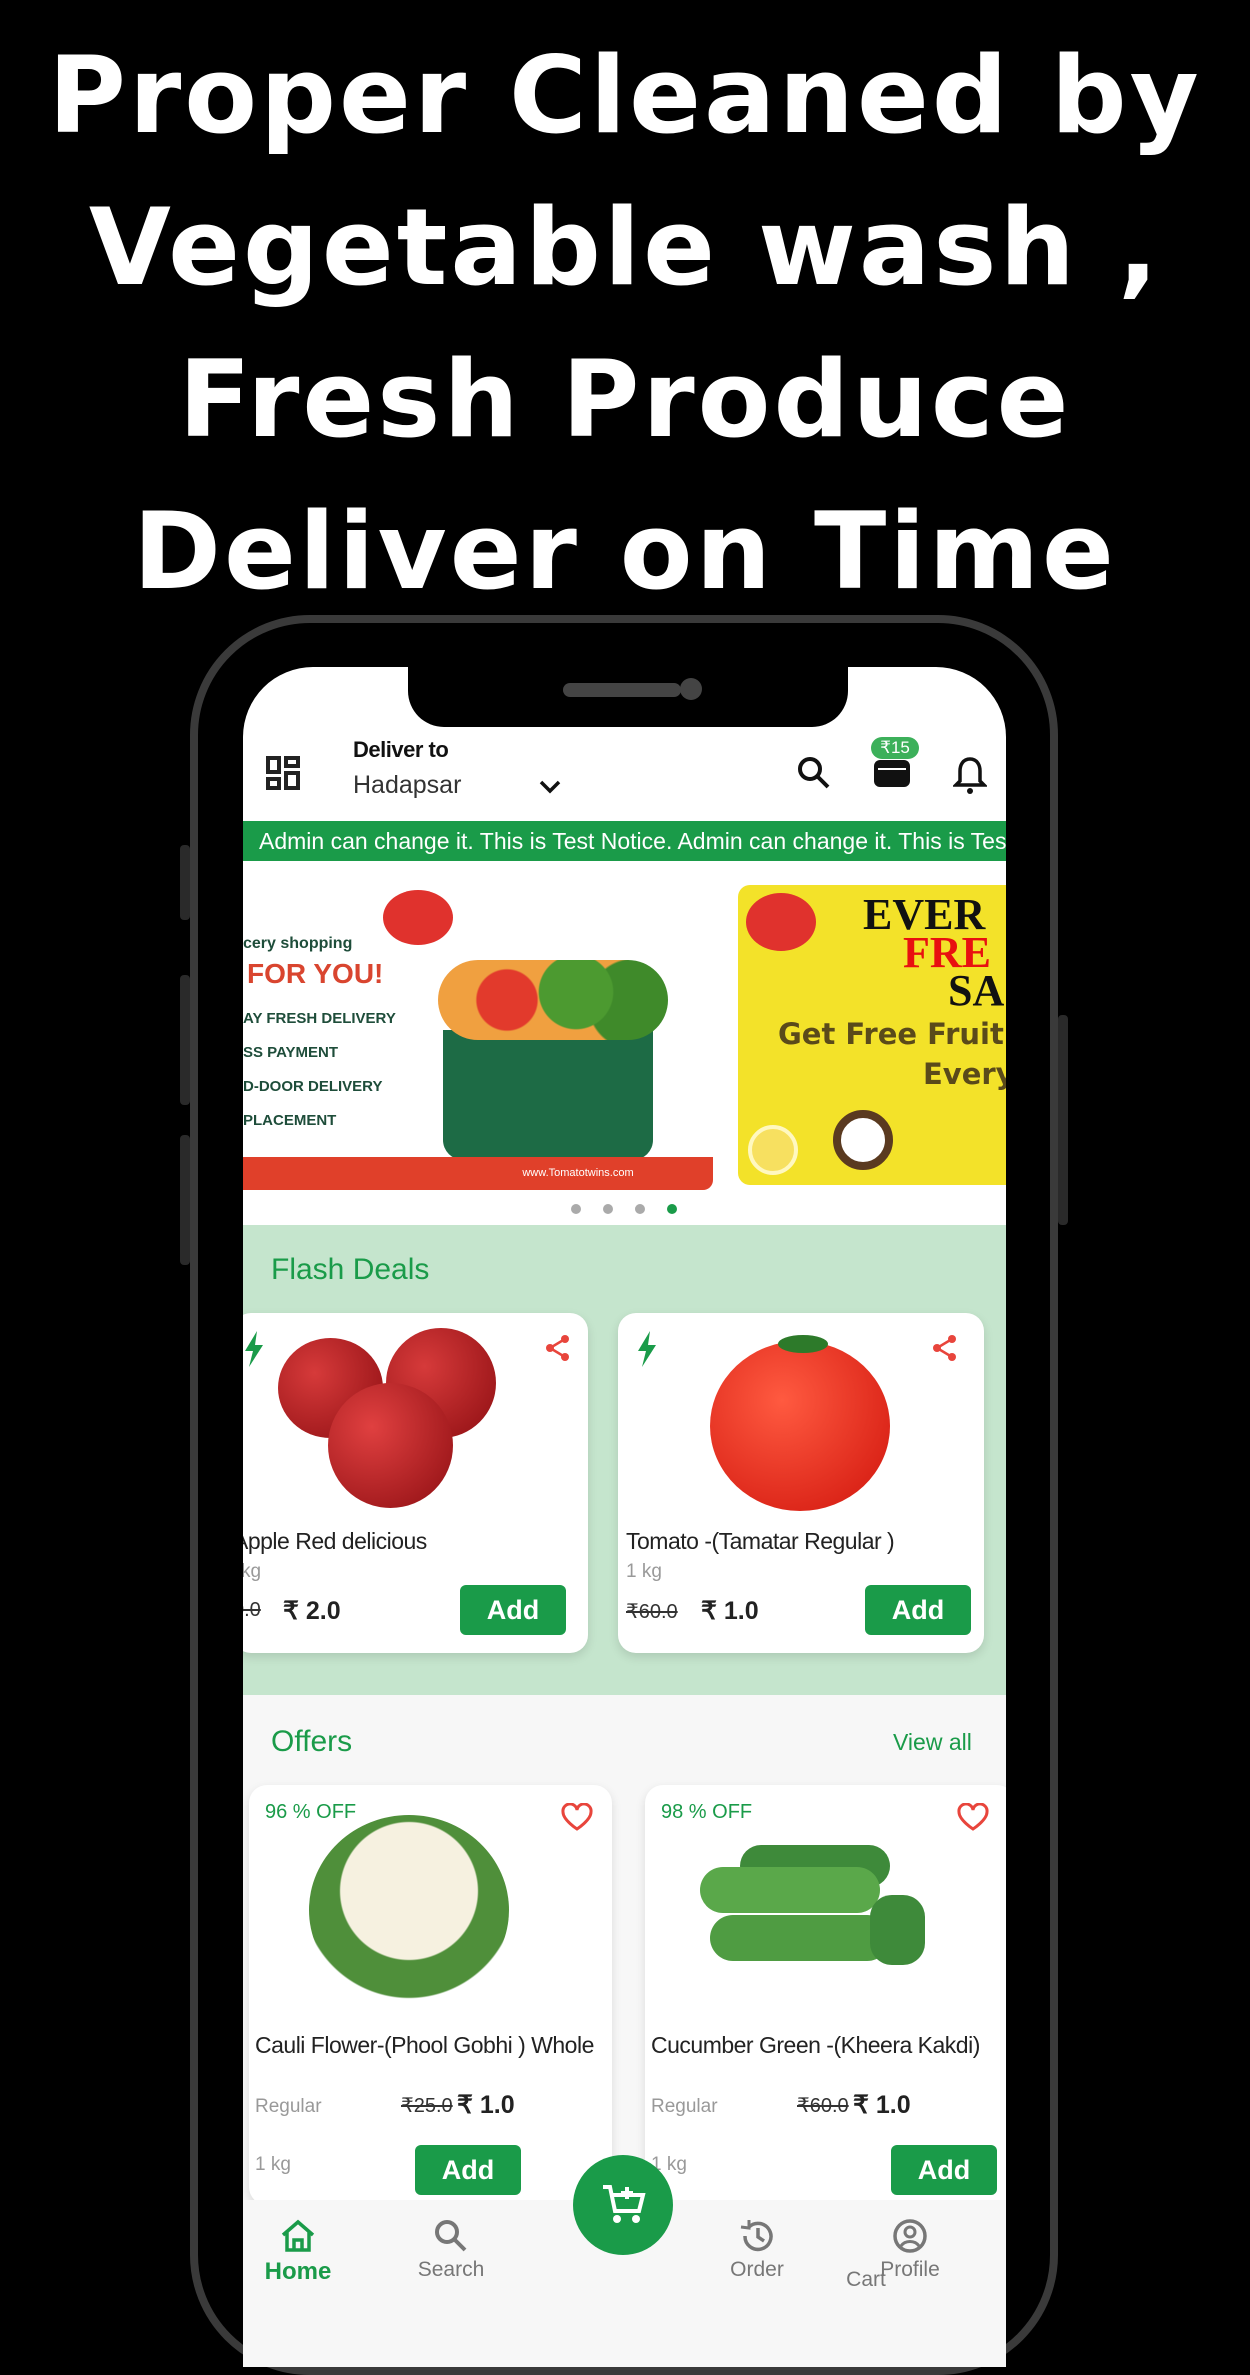 The height and width of the screenshot is (2375, 1250). What do you see at coordinates (932, 1742) in the screenshot?
I see `view-all-link: View all` at bounding box center [932, 1742].